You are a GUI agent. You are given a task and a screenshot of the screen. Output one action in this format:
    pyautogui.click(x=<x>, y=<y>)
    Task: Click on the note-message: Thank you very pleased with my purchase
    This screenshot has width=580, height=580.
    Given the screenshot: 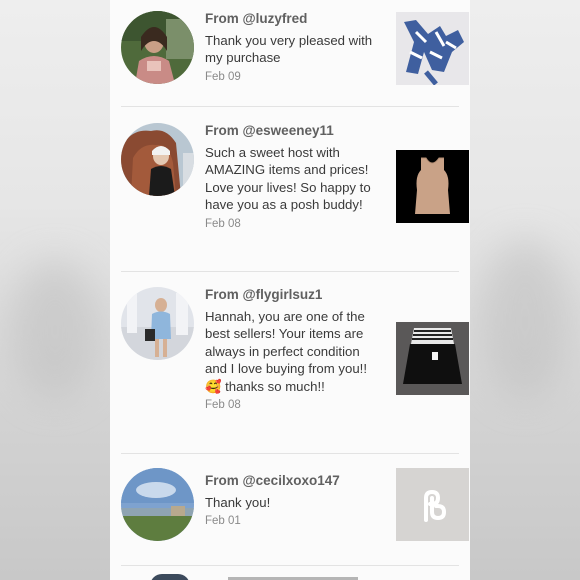 What is the action you would take?
    pyautogui.click(x=289, y=49)
    